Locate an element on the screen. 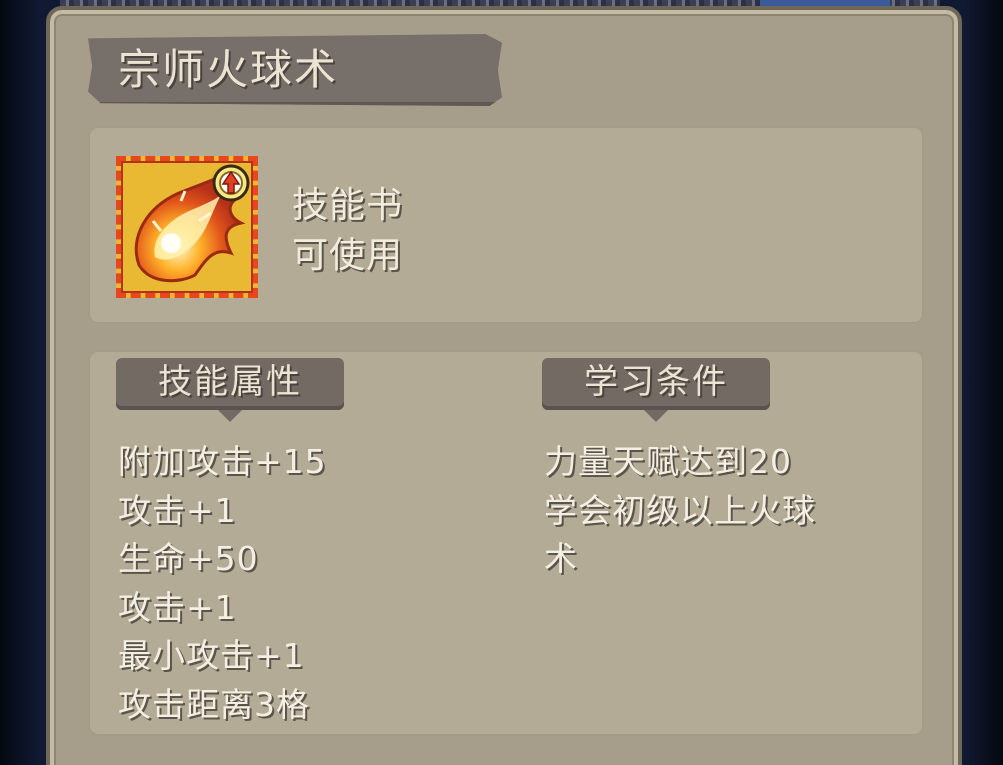 Image resolution: width=1003 pixels, height=765 pixels. requirement-line: 学会初级以上火球 is located at coordinates (680, 510).